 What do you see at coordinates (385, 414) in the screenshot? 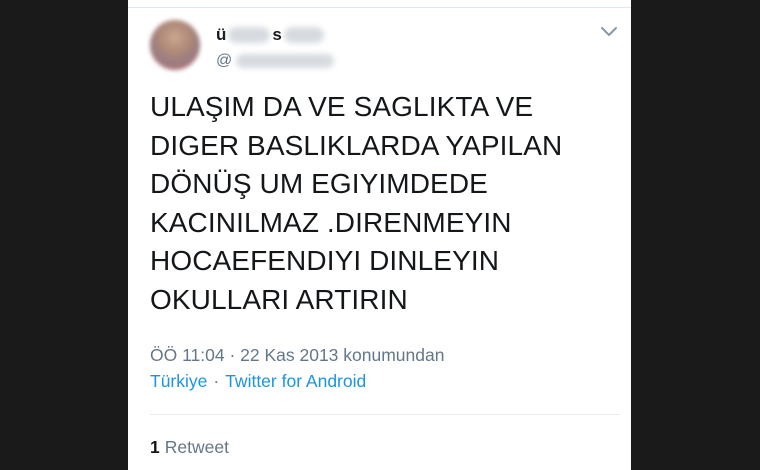
I see `stats-divider` at bounding box center [385, 414].